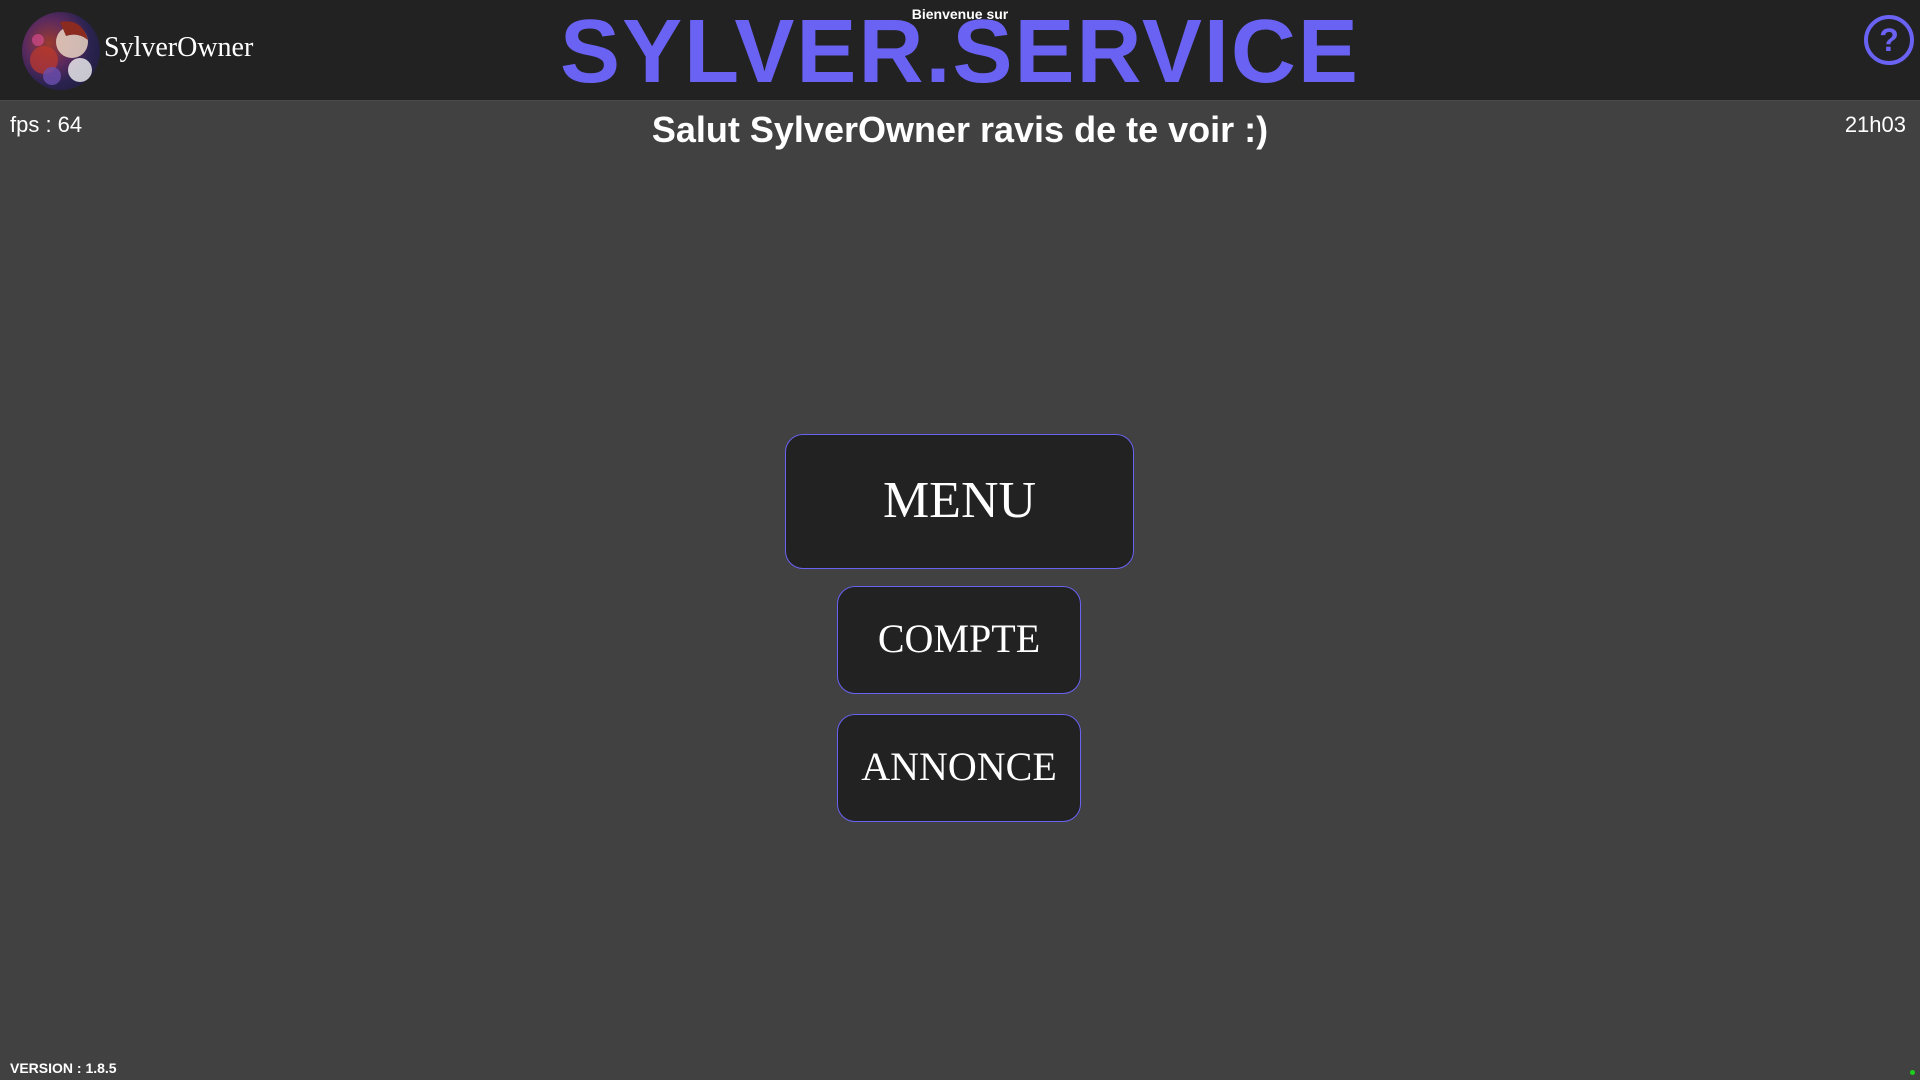  I want to click on connection-status-dot, so click(1912, 1072).